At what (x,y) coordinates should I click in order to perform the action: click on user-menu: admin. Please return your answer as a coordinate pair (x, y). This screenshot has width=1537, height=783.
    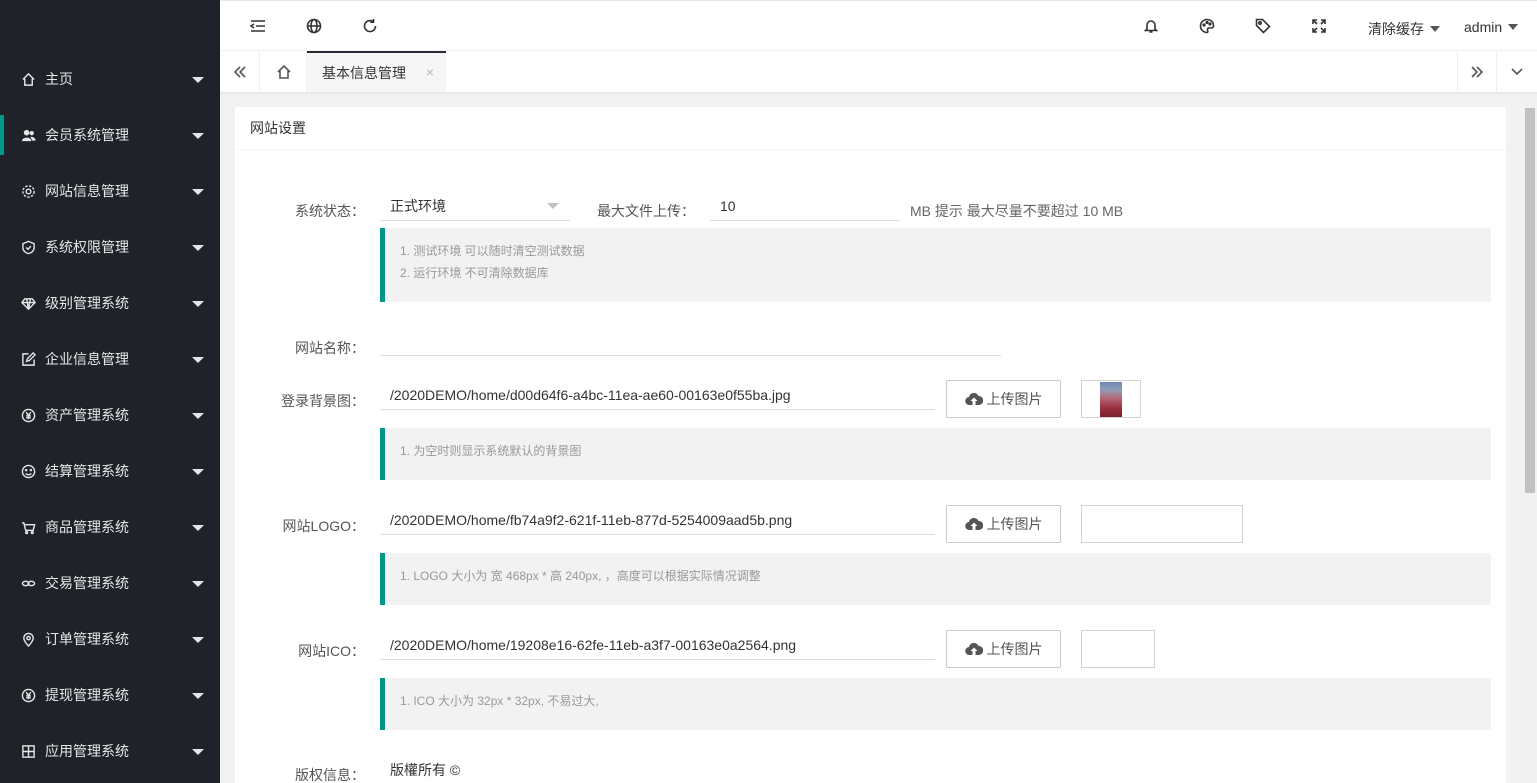
    Looking at the image, I should click on (1491, 27).